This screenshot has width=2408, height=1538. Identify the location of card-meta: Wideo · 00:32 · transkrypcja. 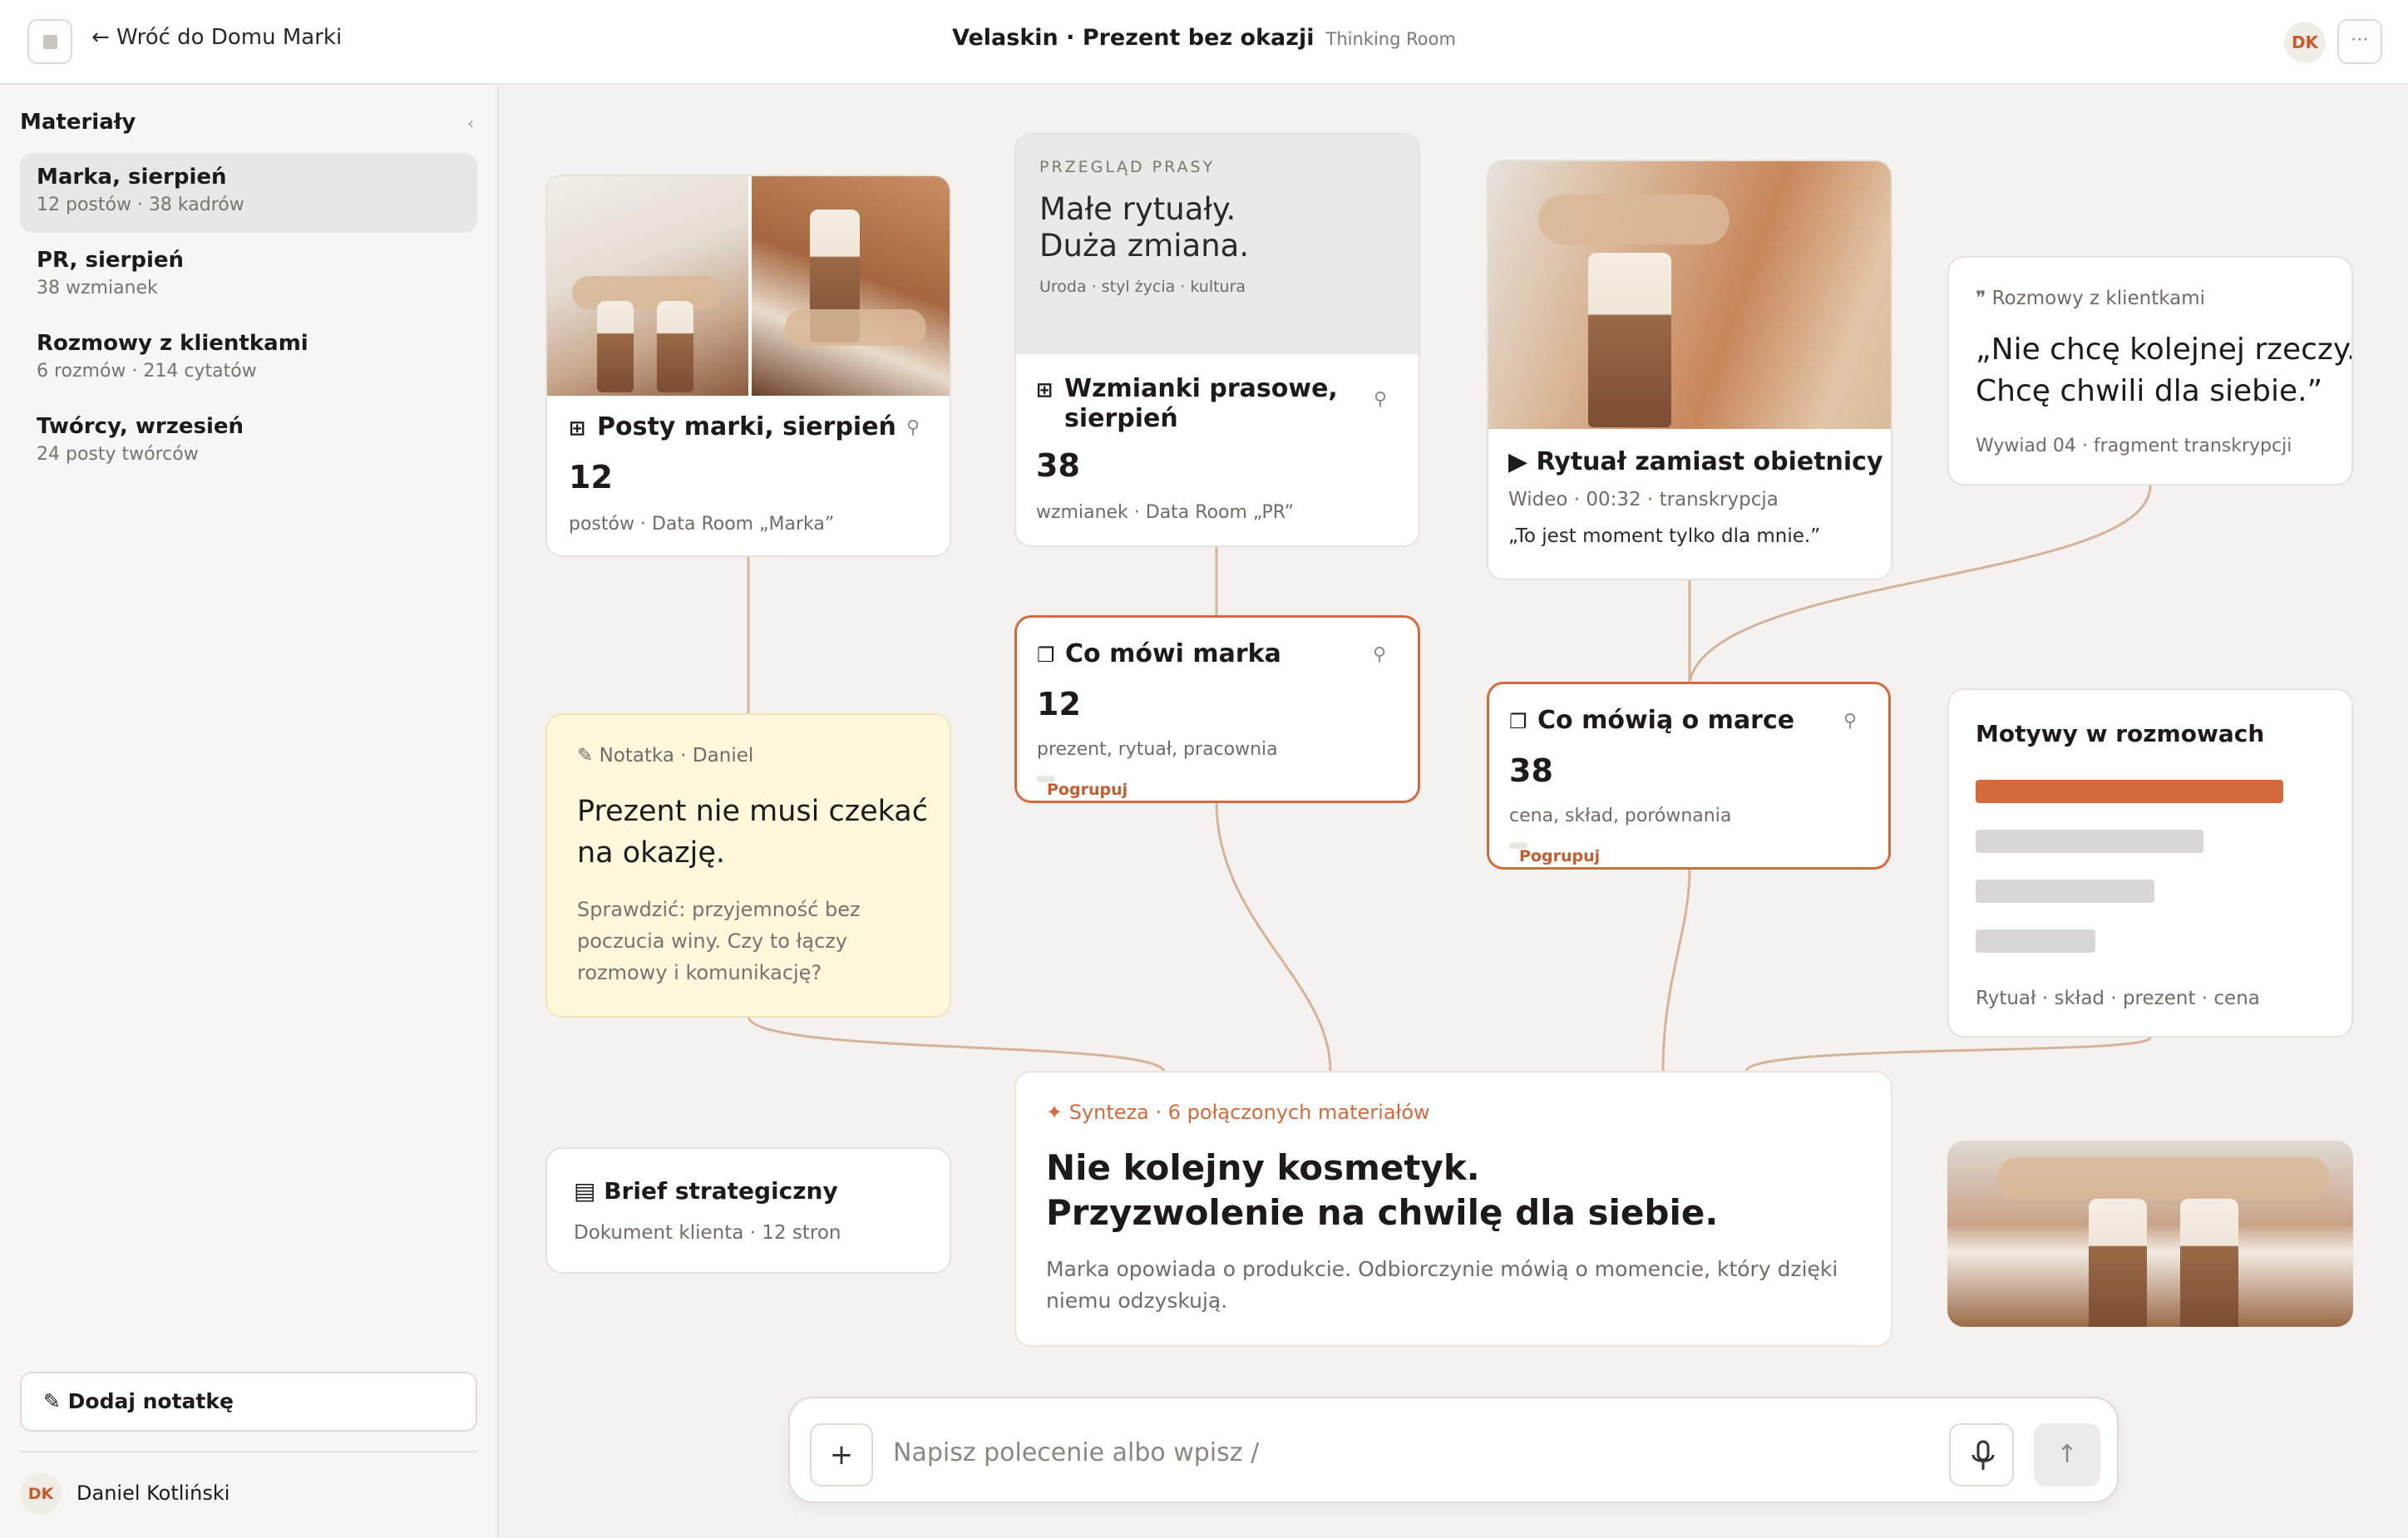
(1644, 499).